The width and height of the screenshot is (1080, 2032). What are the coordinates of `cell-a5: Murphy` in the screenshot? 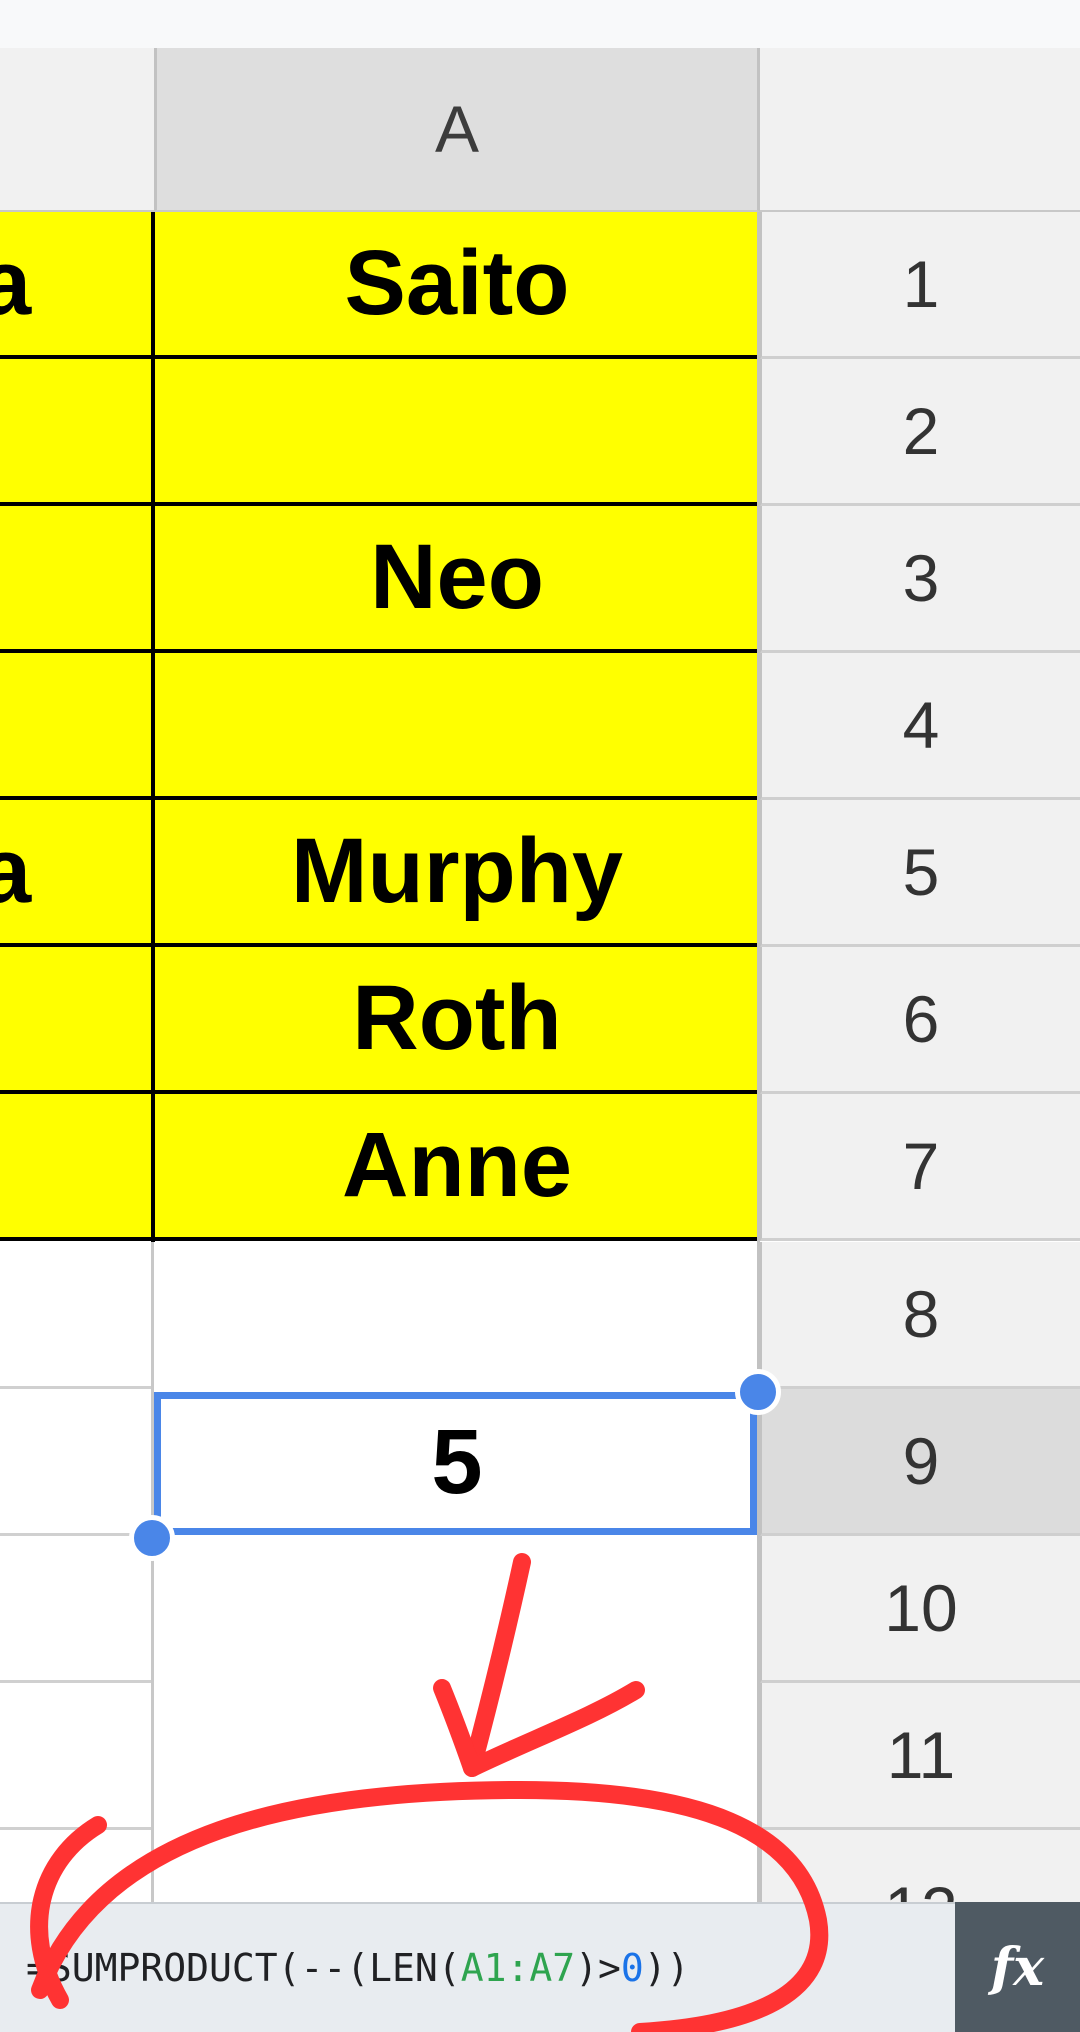 It's located at (457, 873).